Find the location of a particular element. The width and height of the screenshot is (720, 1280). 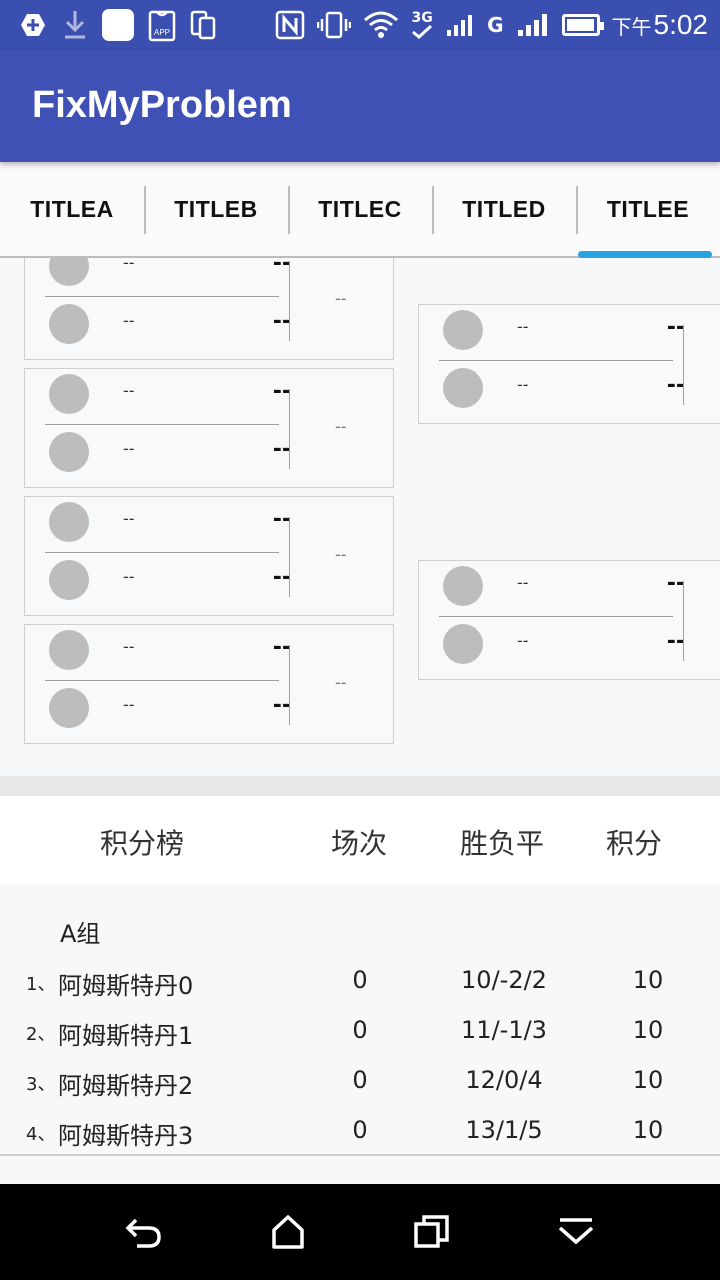

clock: 下午5:02 is located at coordinates (660, 25).